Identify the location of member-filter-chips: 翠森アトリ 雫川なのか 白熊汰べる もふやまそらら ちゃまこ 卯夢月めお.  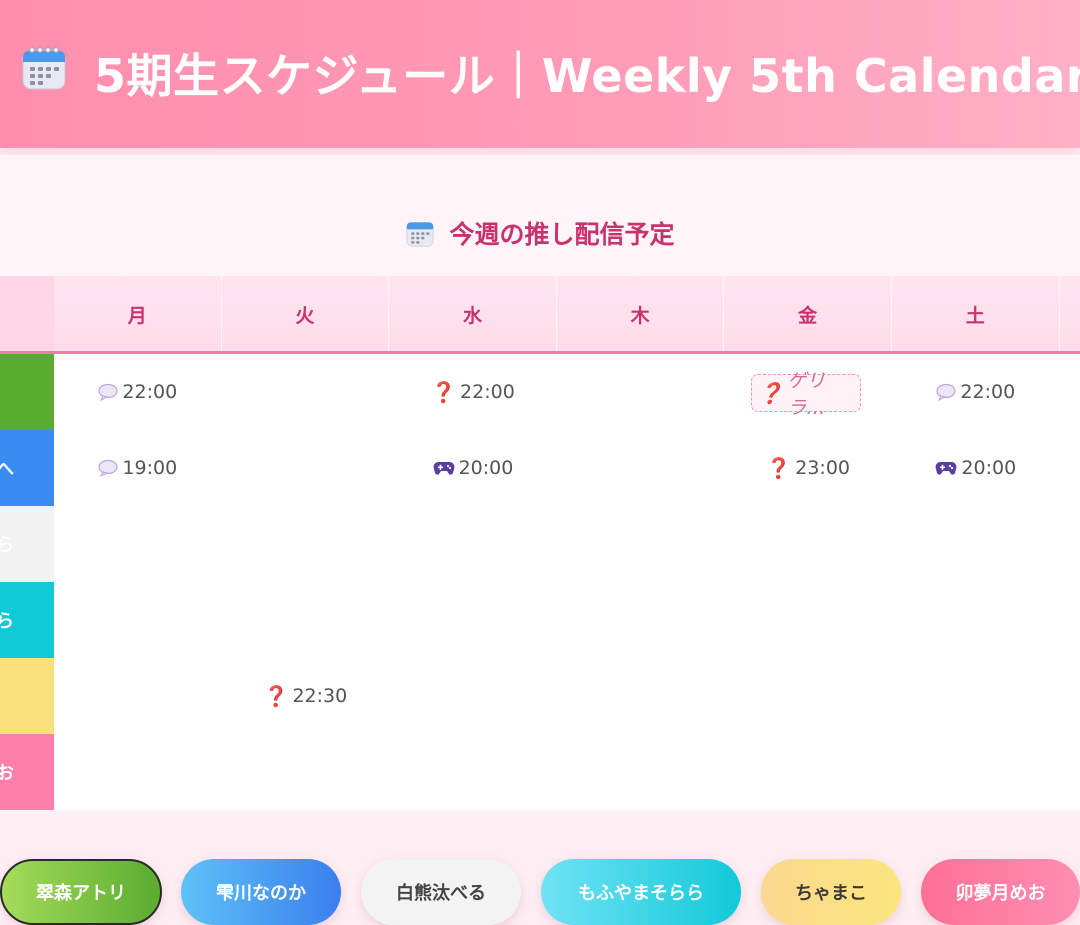
(540, 892).